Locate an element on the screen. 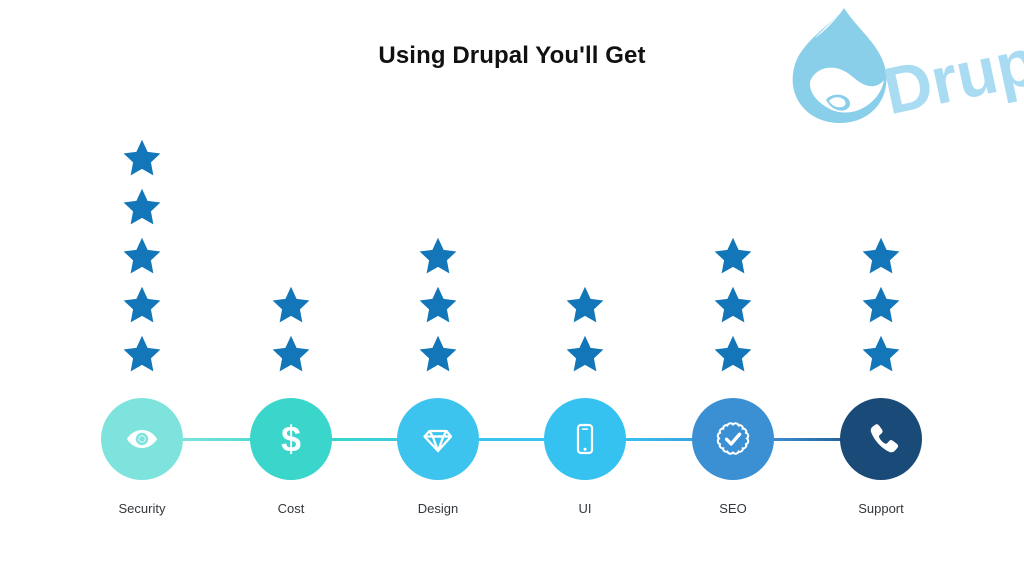 This screenshot has height=576, width=1024. page-title: Using Drupal You'll Get is located at coordinates (512, 55).